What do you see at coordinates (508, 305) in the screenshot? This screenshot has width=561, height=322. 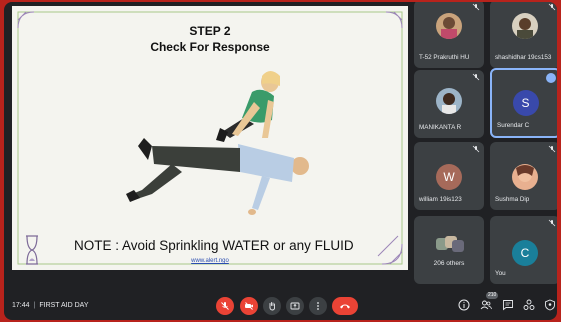 I see `chat-icon` at bounding box center [508, 305].